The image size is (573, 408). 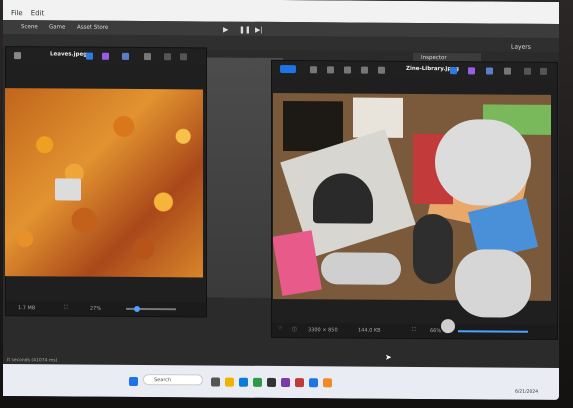 I want to click on edge-icon, so click(x=243, y=382).